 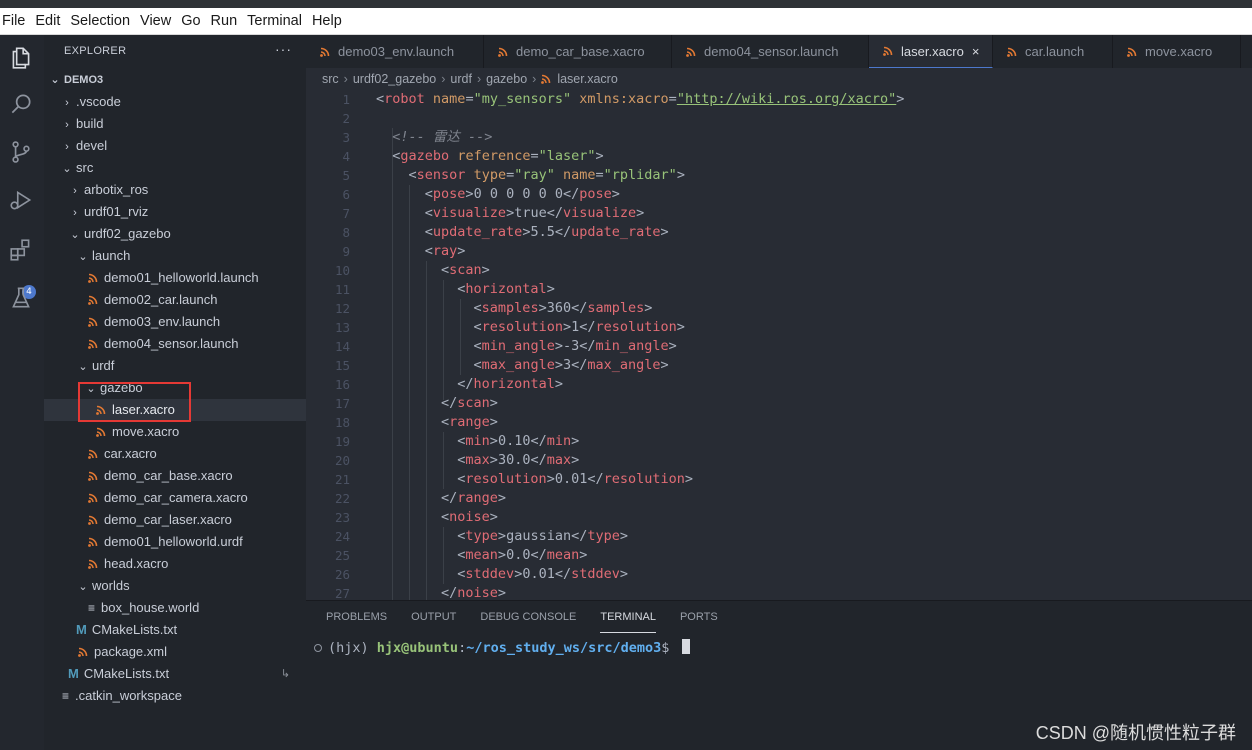 What do you see at coordinates (976, 51) in the screenshot?
I see `close-icon: ×` at bounding box center [976, 51].